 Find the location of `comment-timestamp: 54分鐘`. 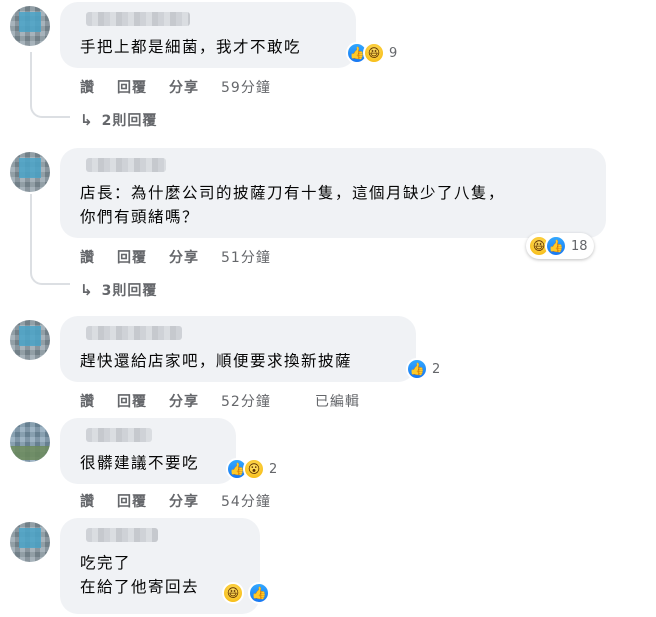

comment-timestamp: 54分鐘 is located at coordinates (246, 501).